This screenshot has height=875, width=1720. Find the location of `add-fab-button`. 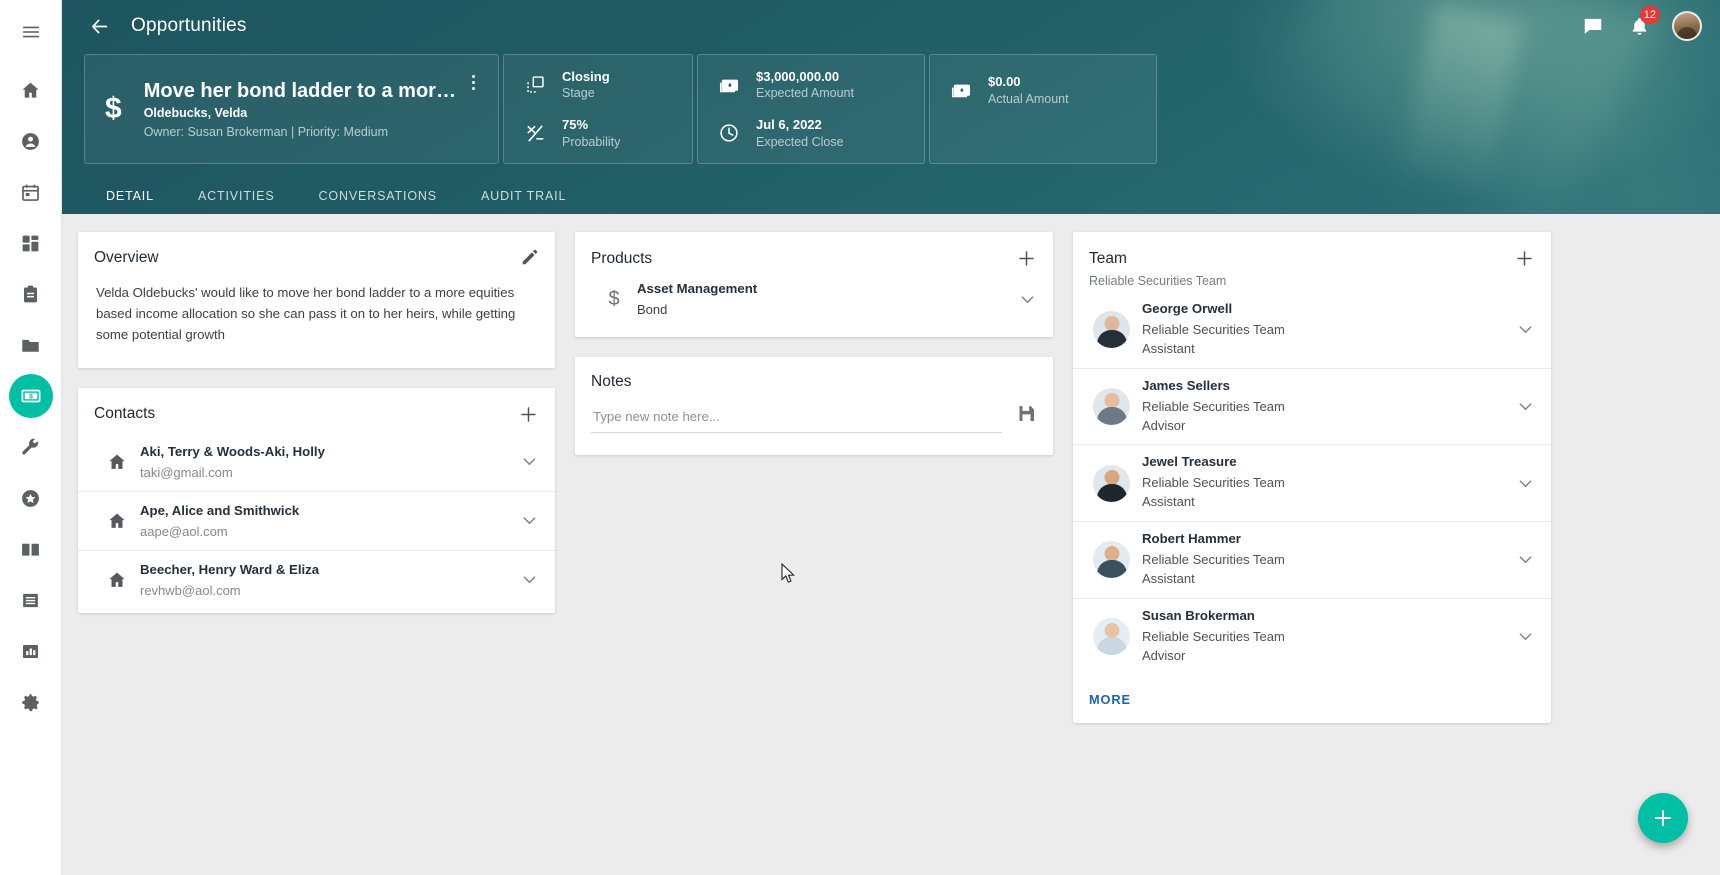

add-fab-button is located at coordinates (1663, 818).